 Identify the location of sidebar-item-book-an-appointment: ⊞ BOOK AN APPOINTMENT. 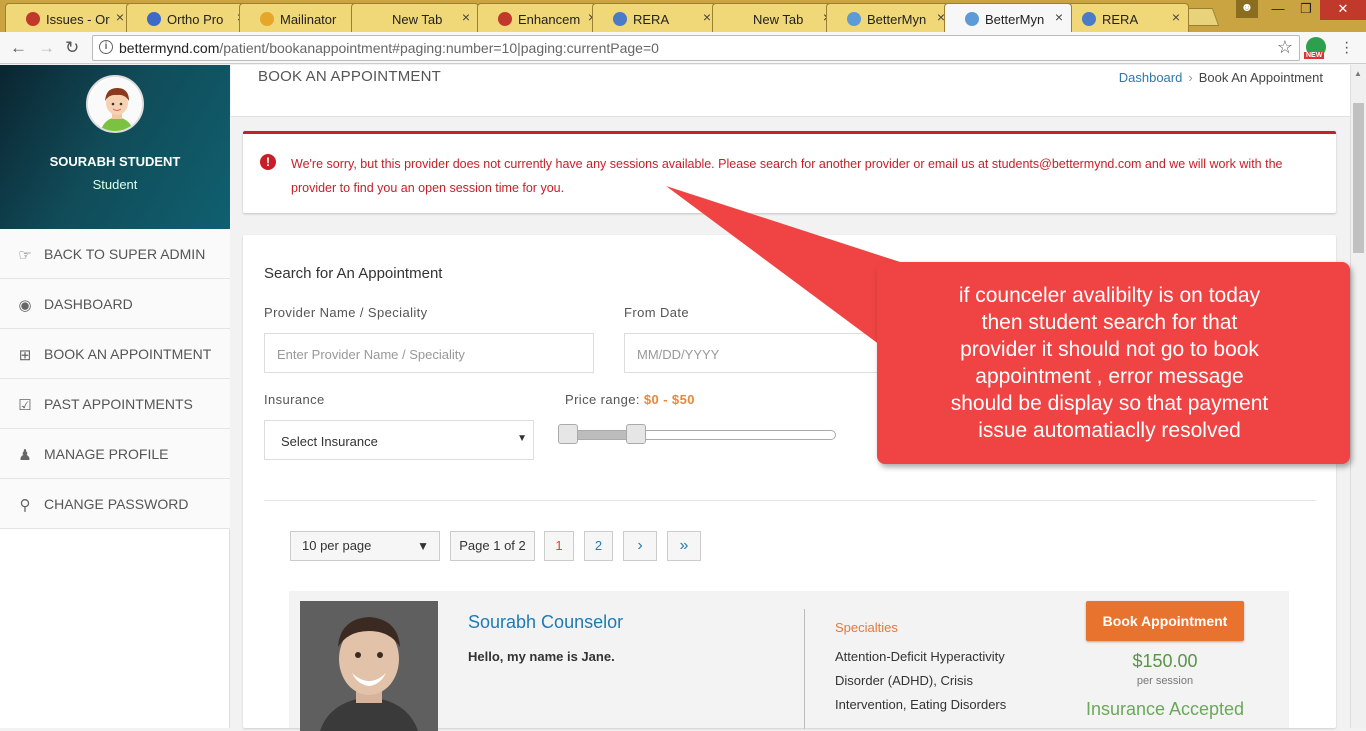
(115, 354).